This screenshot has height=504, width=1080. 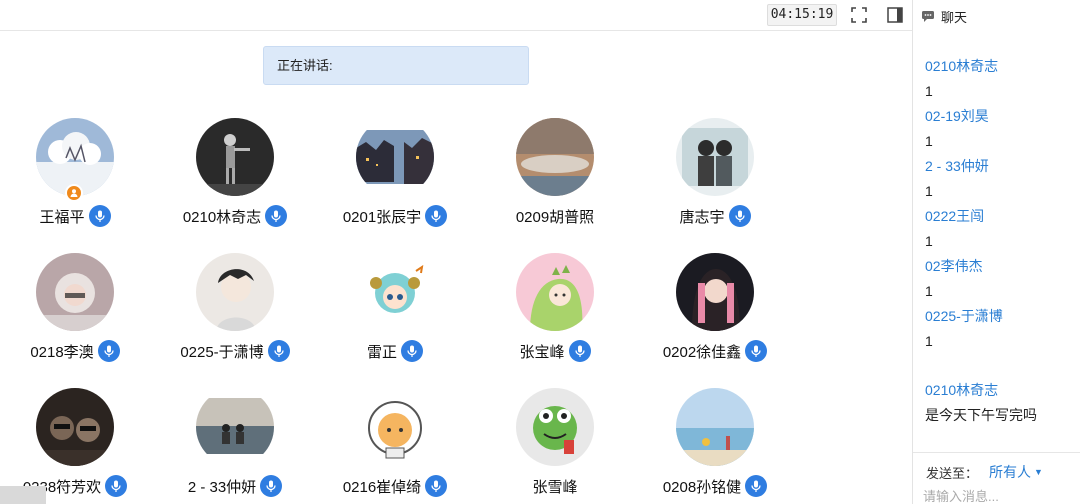 I want to click on chat-input, so click(x=998, y=495).